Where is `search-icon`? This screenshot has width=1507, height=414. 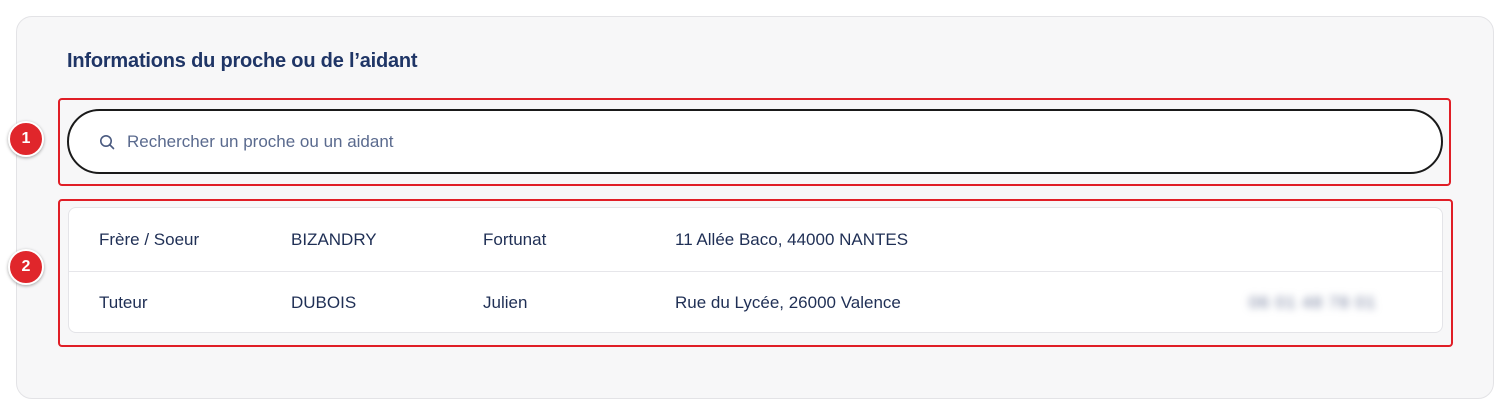
search-icon is located at coordinates (107, 141).